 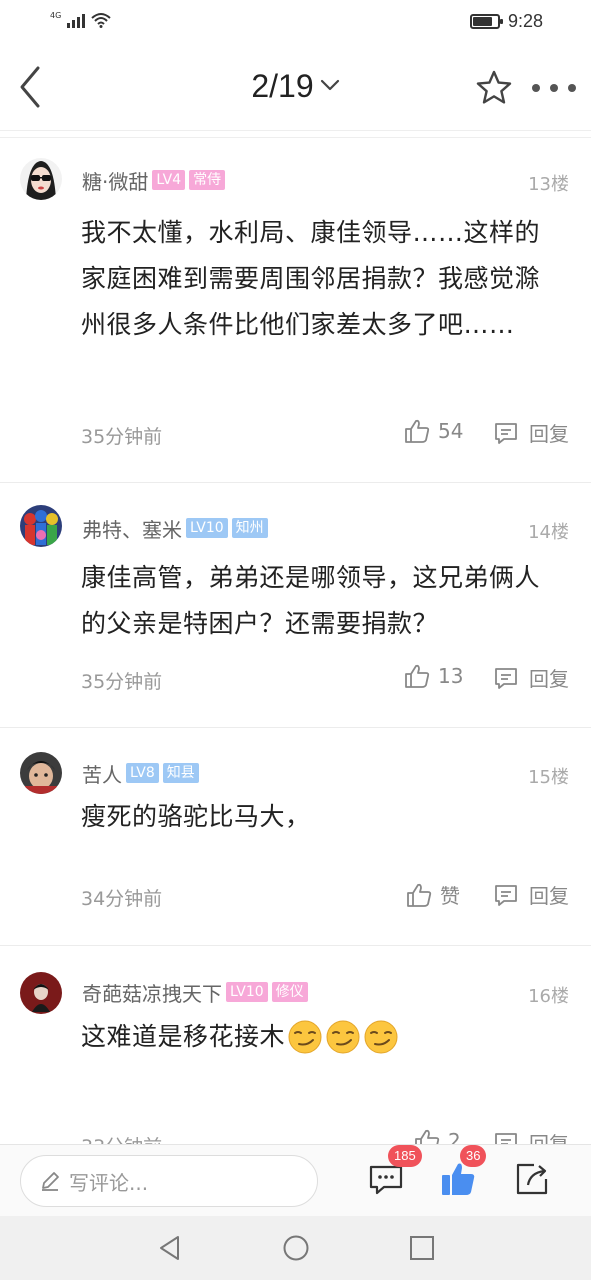 I want to click on like-count-badge: 36, so click(x=473, y=1156).